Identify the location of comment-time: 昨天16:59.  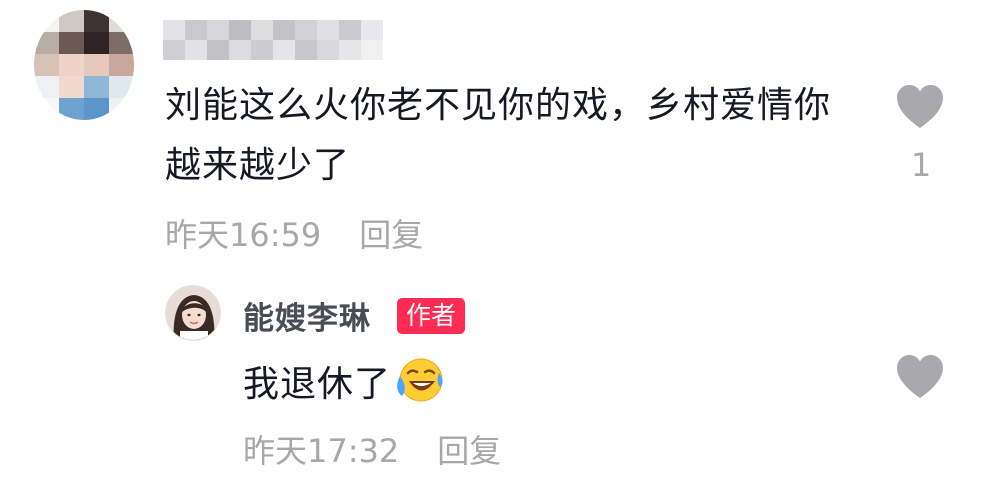
(243, 235).